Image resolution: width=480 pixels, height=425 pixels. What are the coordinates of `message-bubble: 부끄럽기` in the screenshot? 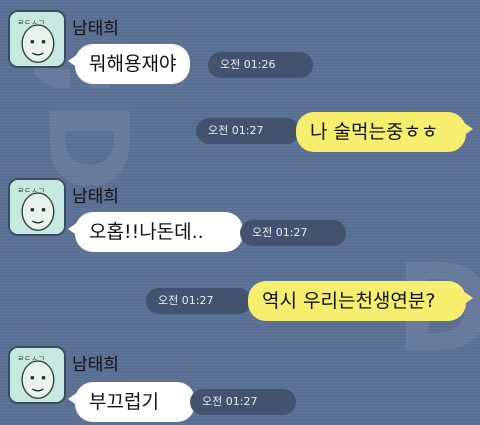 It's located at (131, 402).